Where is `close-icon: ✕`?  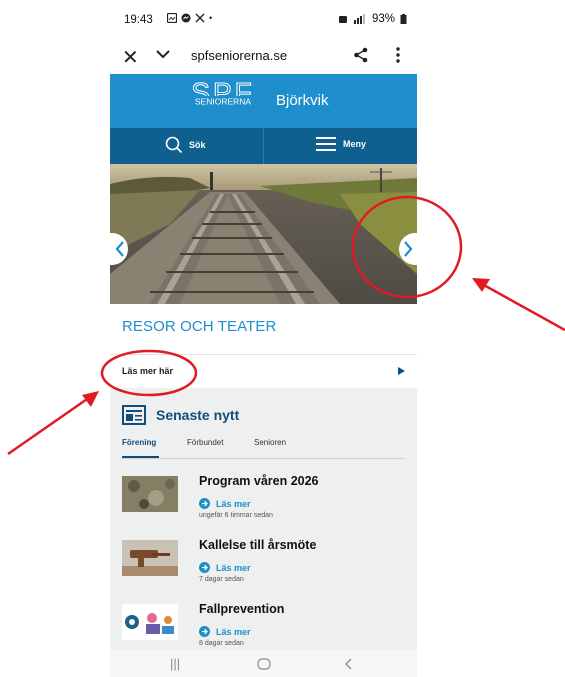
close-icon: ✕ is located at coordinates (130, 57).